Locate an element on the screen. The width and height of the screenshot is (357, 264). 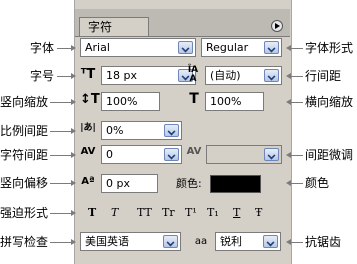
leading-select: (自动) is located at coordinates (243, 75).